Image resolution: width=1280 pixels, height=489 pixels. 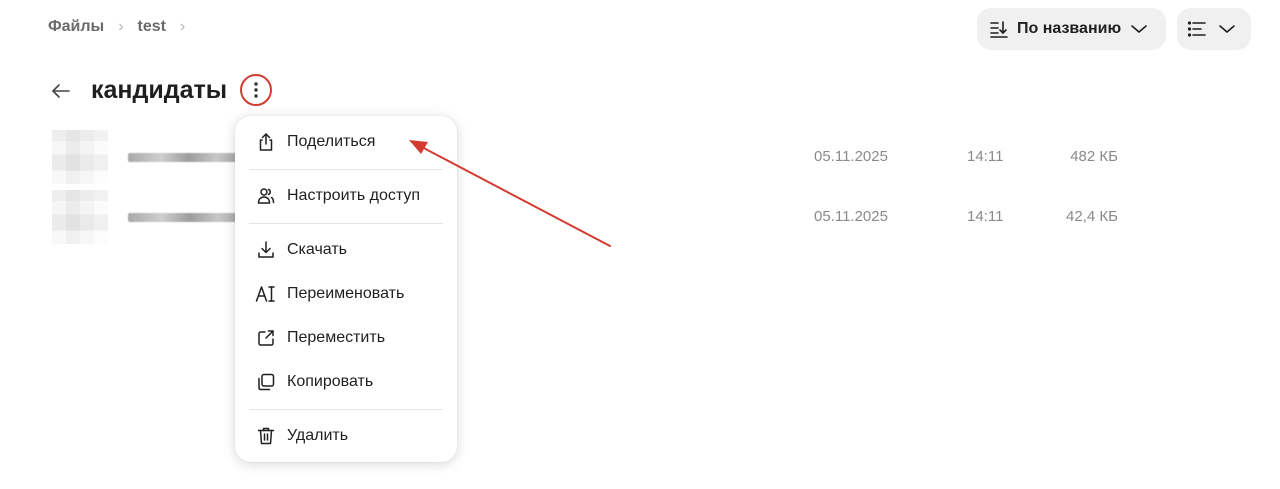 I want to click on rename-icon, so click(x=266, y=294).